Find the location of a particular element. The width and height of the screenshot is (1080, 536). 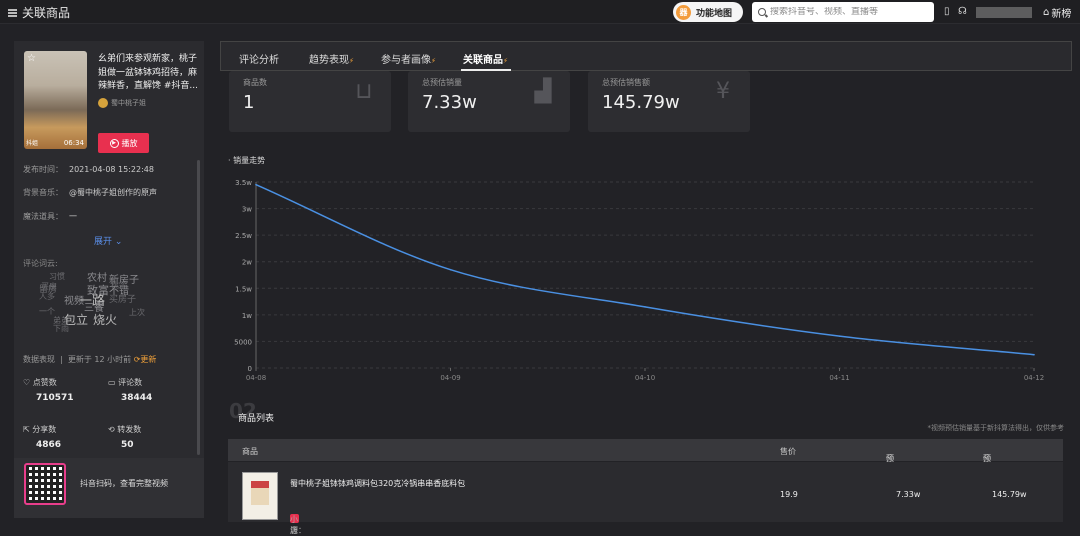

forwards-value: 50 is located at coordinates (127, 445).